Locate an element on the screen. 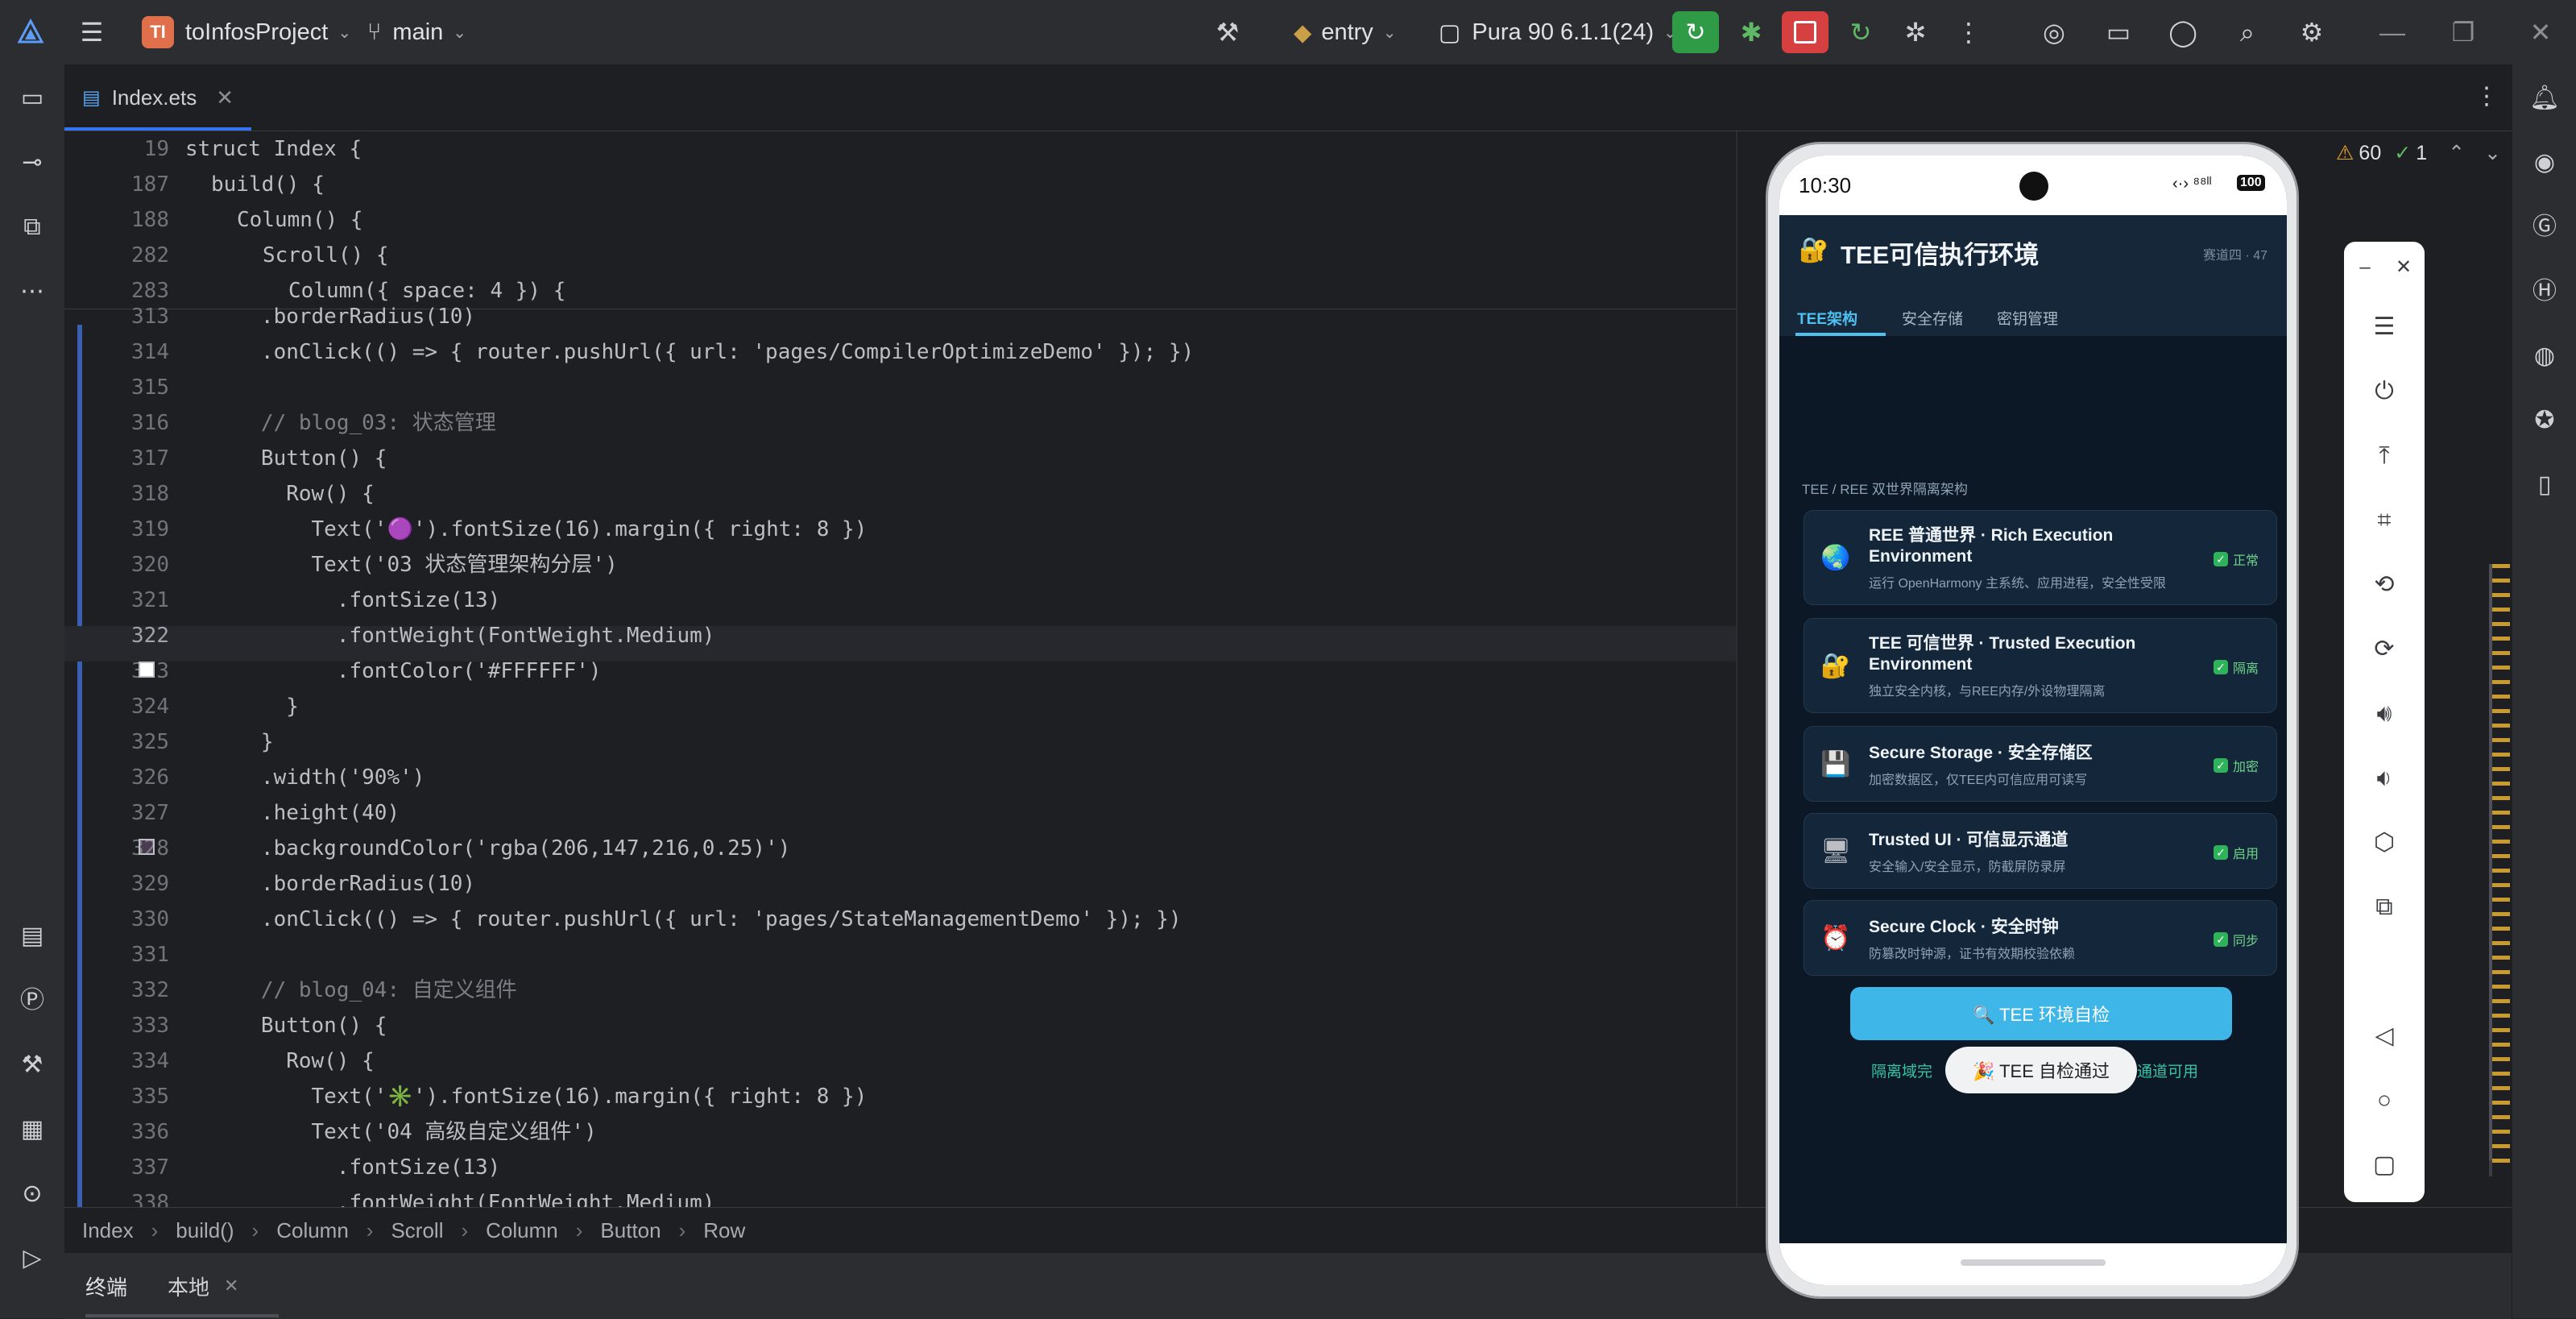 This screenshot has height=1319, width=2576. run-config-selector: ◆ entry ⌄ is located at coordinates (1345, 32).